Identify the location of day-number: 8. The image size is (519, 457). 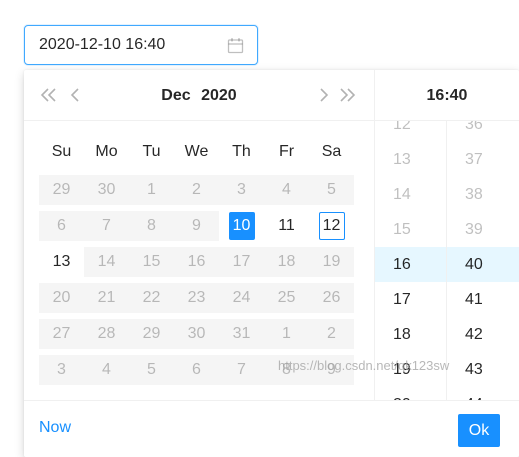
(151, 225).